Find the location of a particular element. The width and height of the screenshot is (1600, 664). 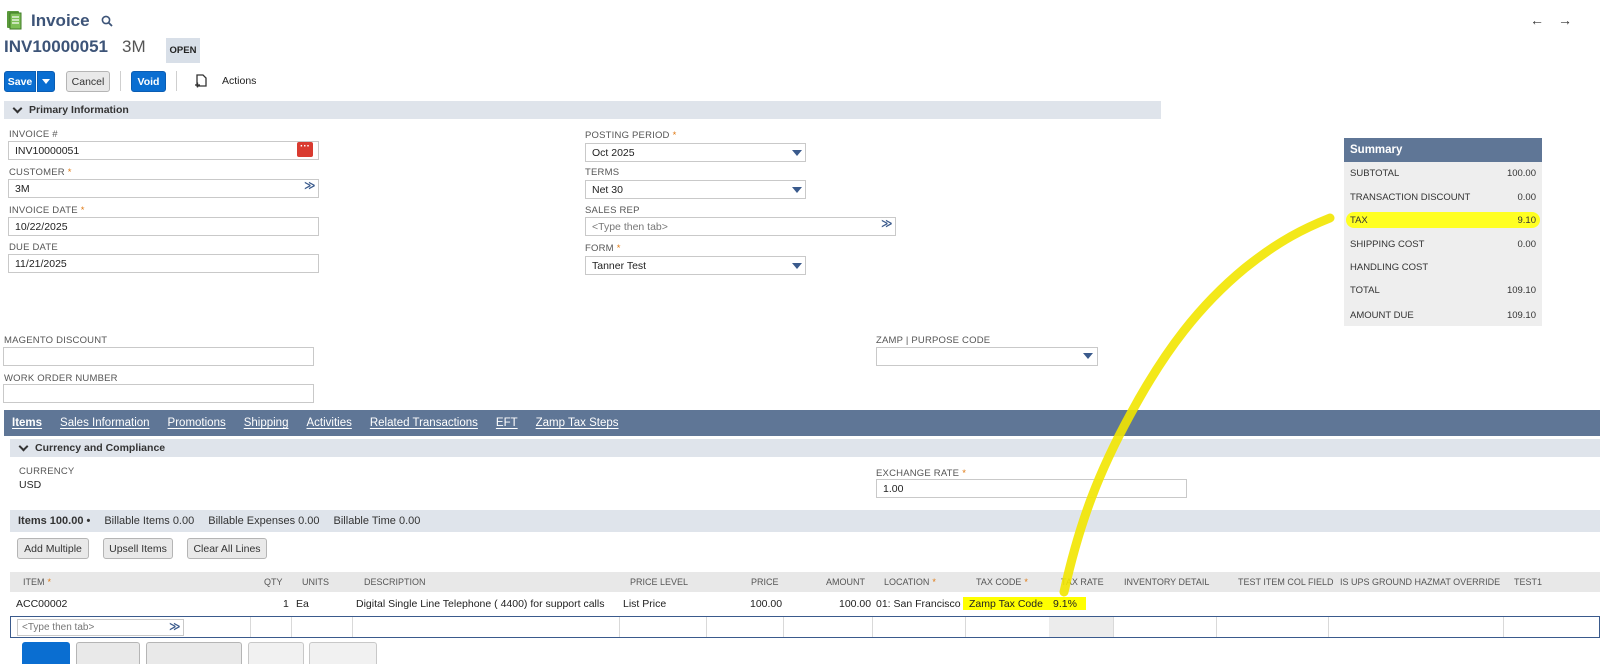

form-label: FORM * is located at coordinates (603, 248).